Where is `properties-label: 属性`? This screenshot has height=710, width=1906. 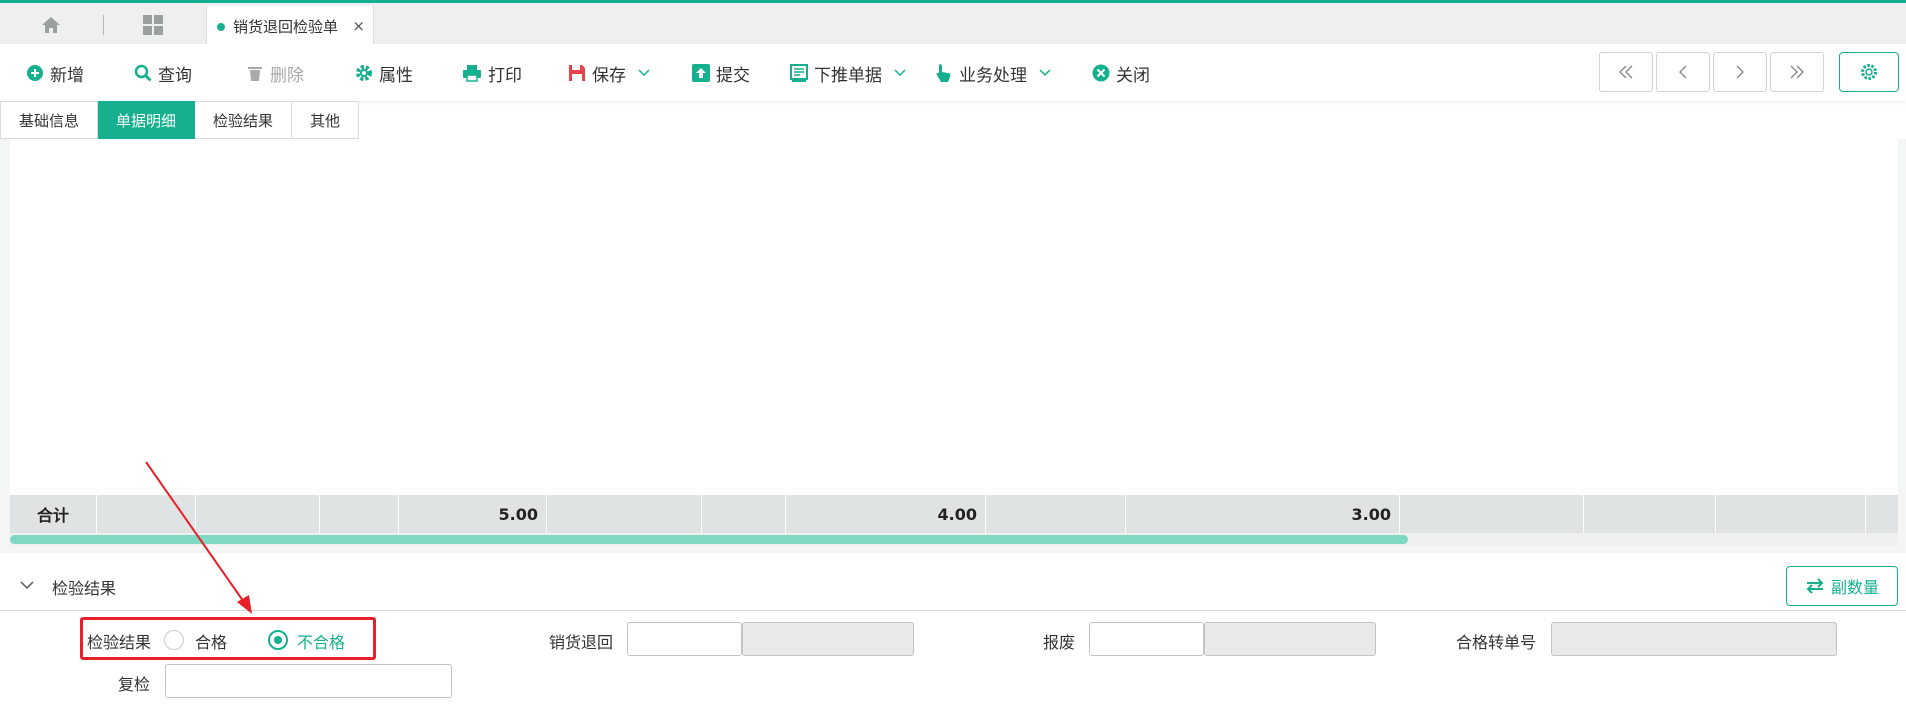
properties-label: 属性 is located at coordinates (396, 75).